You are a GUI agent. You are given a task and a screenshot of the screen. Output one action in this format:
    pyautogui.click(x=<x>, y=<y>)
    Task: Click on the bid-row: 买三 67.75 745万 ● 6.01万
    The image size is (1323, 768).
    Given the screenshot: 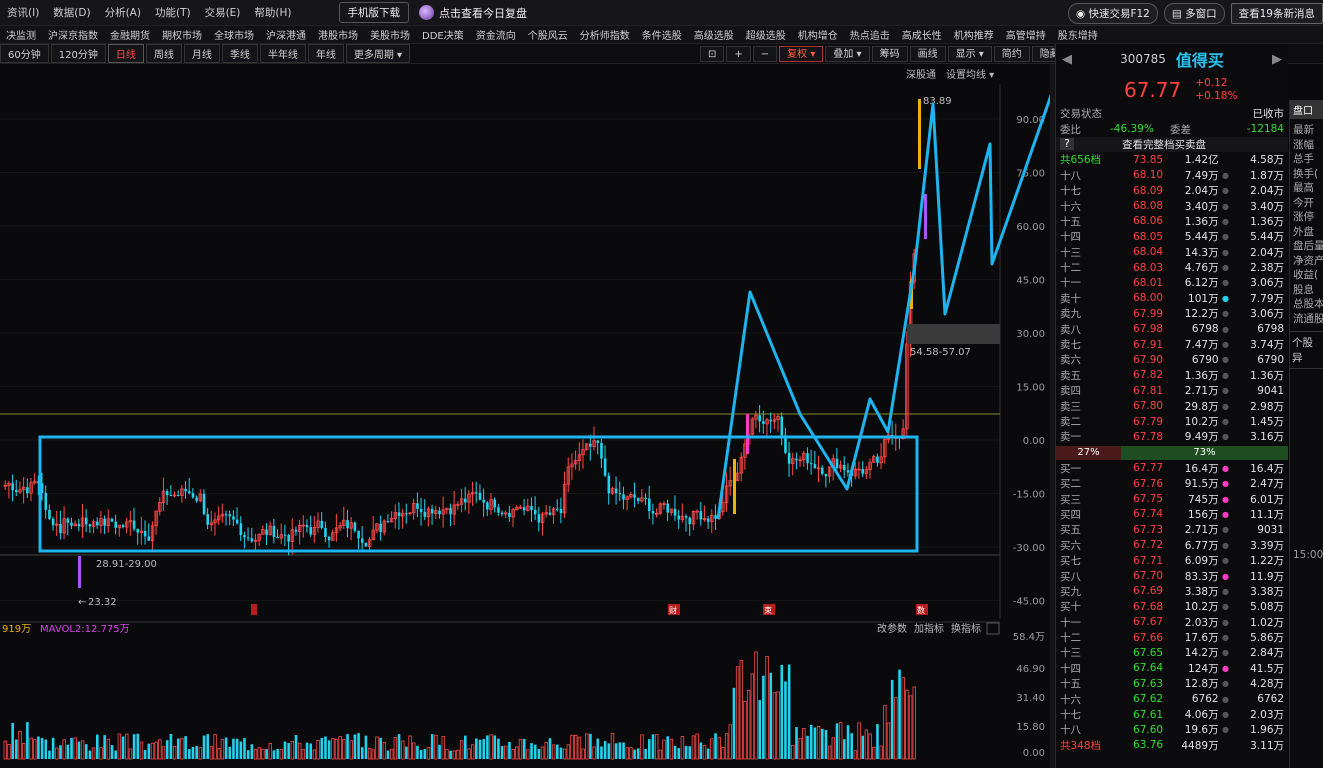 What is the action you would take?
    pyautogui.click(x=1172, y=498)
    